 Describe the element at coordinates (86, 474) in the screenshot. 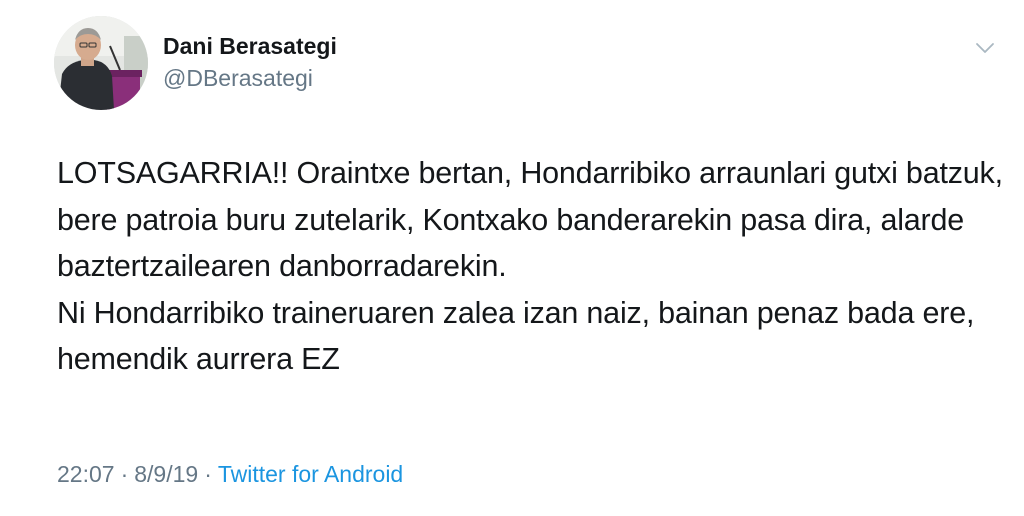

I see `tweet-time: 22:07` at that location.